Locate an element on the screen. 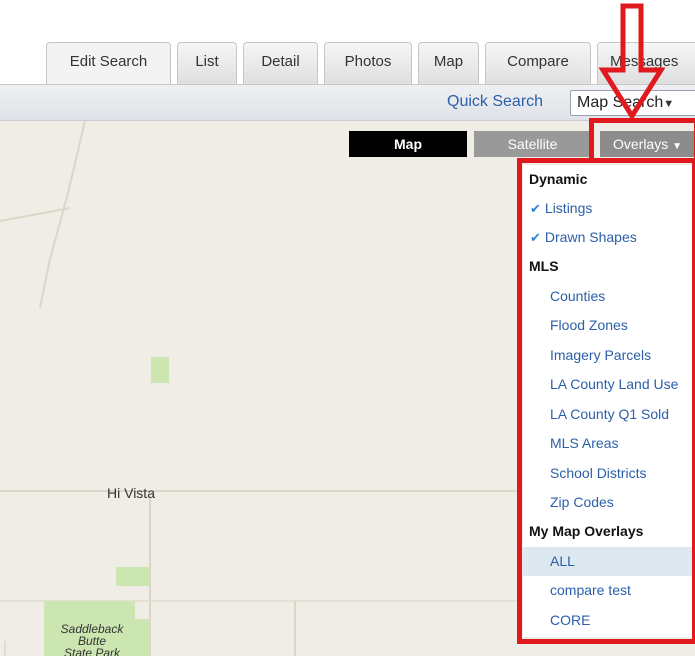 The width and height of the screenshot is (695, 656). search-type-value: Map Search is located at coordinates (620, 102).